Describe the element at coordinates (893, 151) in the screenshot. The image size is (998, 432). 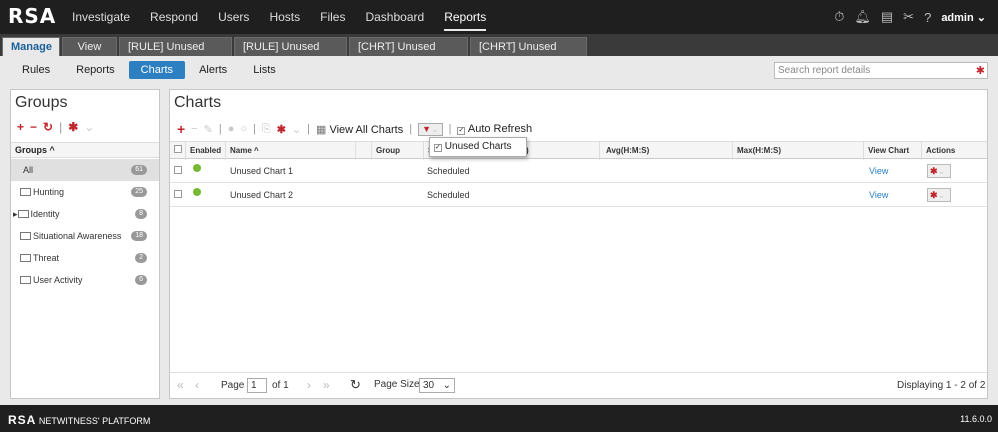
I see `col-view-chart: View Chart` at that location.